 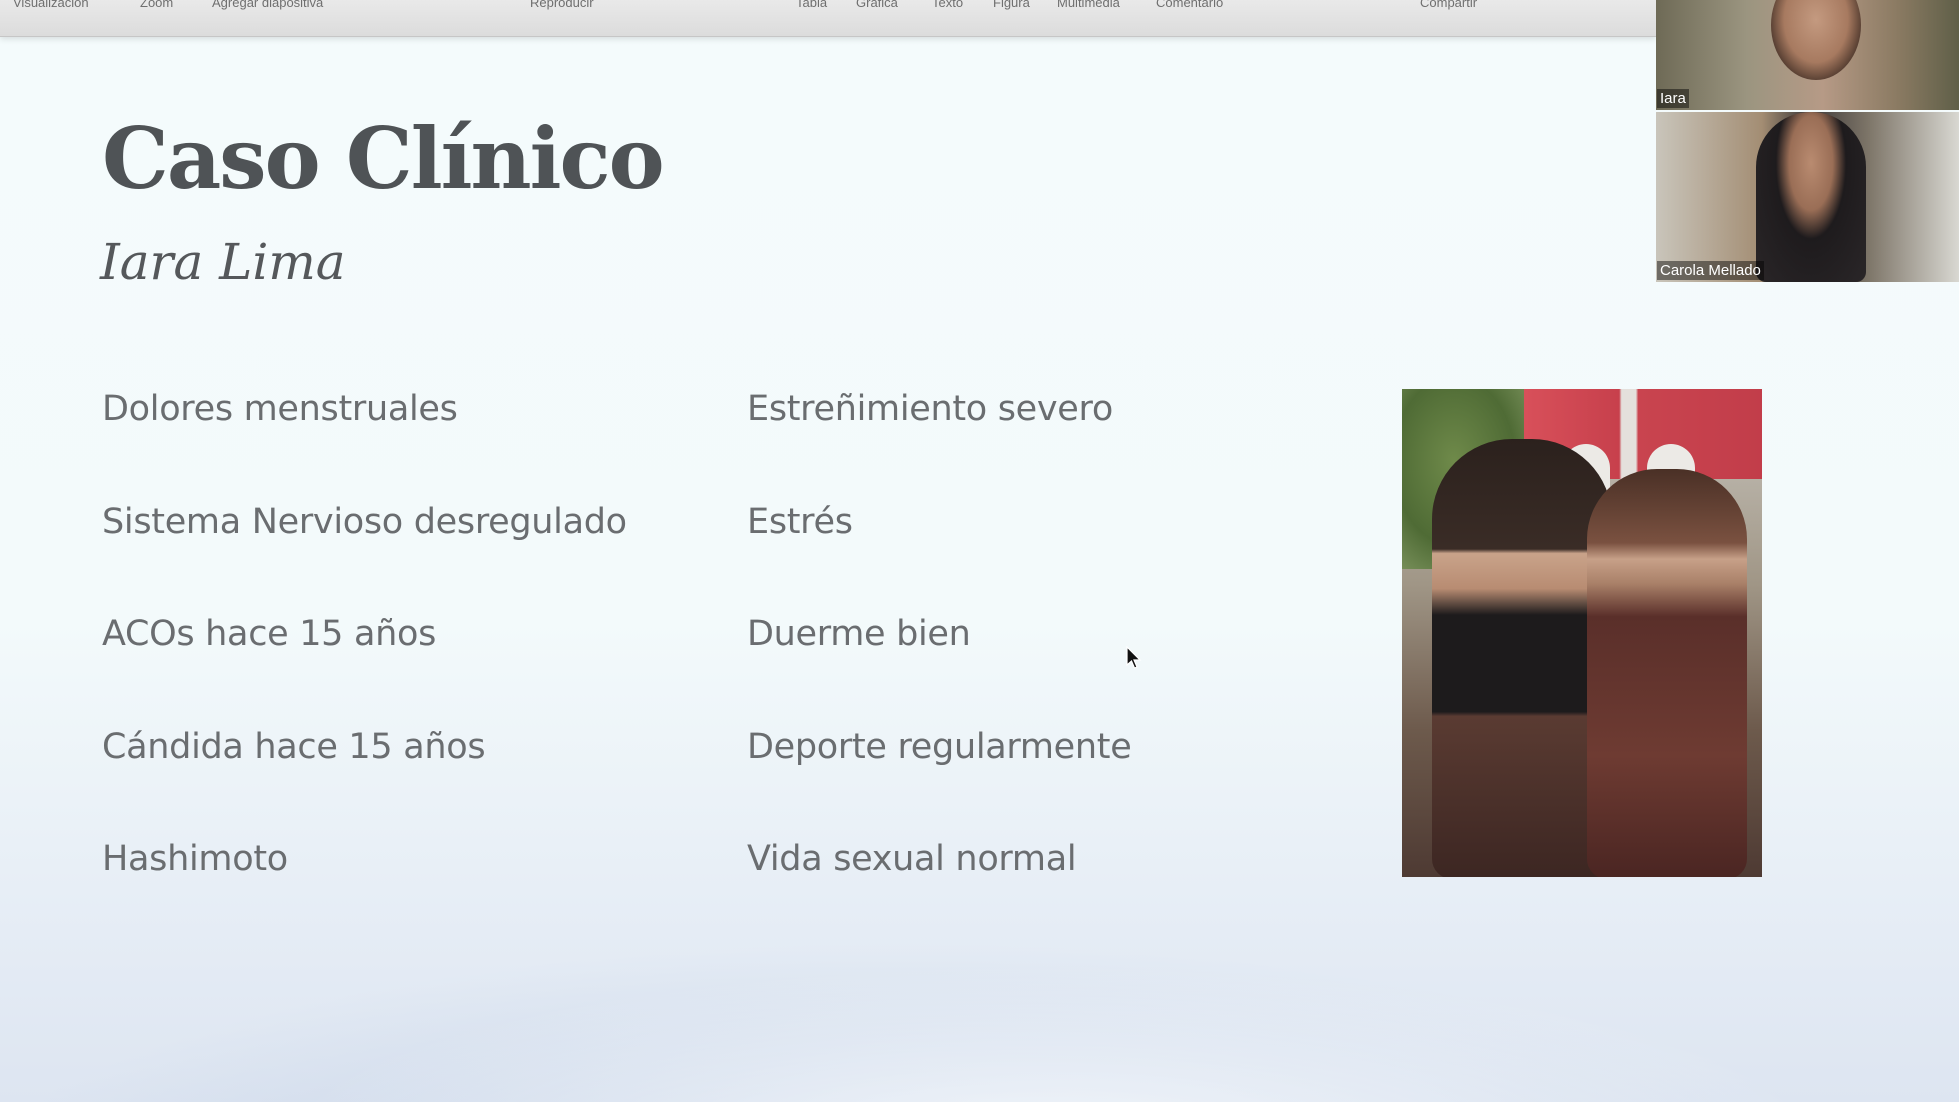 I want to click on participant-name: Carola Mellado, so click(x=1710, y=270).